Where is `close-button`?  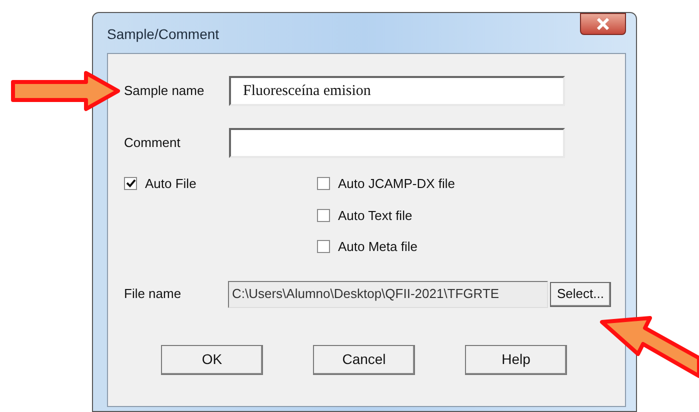
close-button is located at coordinates (603, 24).